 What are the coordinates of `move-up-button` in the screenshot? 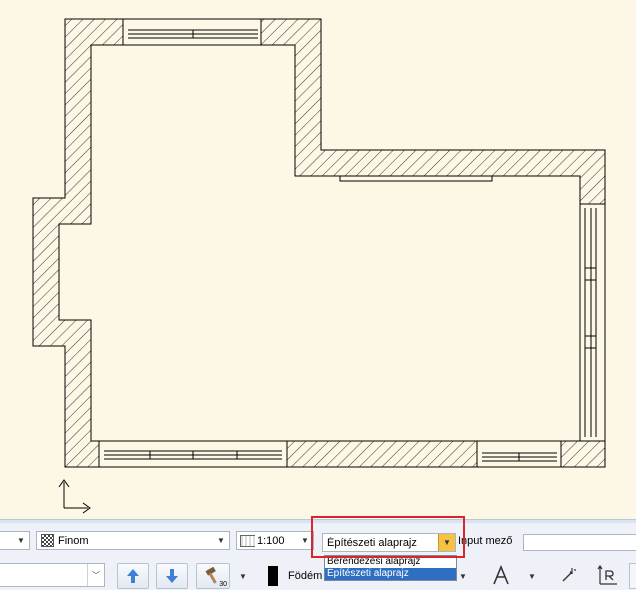 It's located at (133, 576).